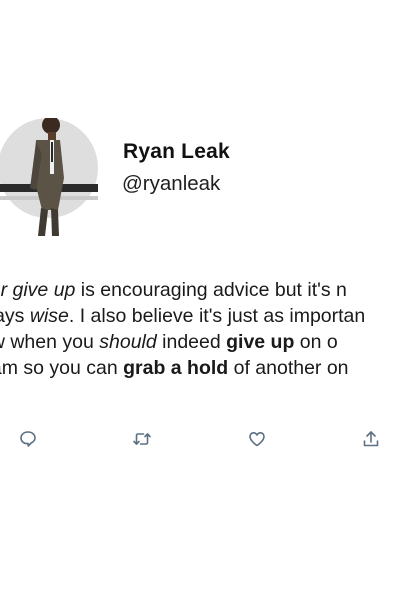 This screenshot has height=600, width=400. What do you see at coordinates (38, 290) in the screenshot?
I see `tweet-italic-segment: ver give up` at bounding box center [38, 290].